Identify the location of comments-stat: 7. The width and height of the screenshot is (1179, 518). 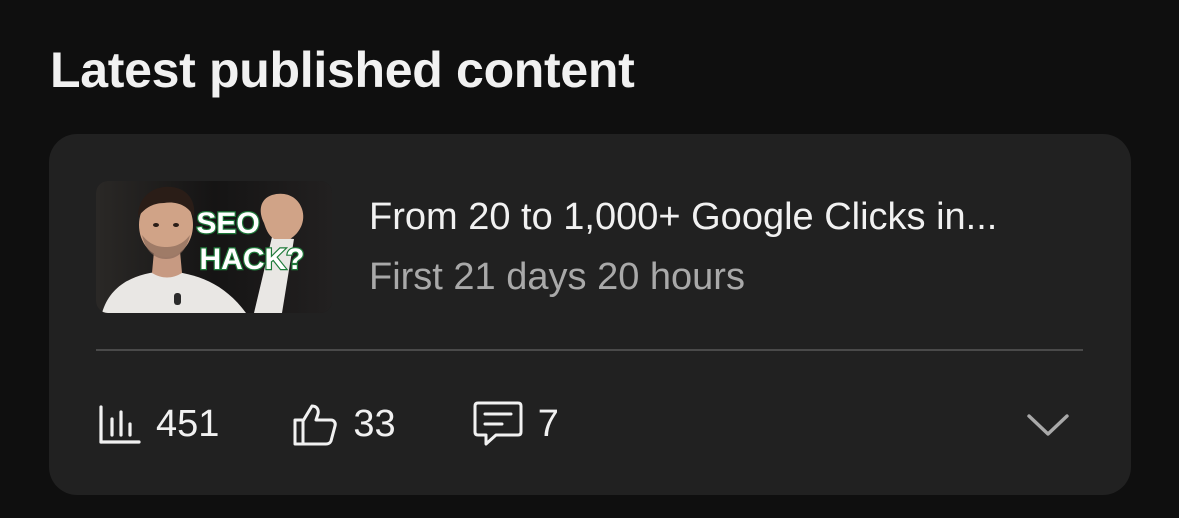
(515, 424).